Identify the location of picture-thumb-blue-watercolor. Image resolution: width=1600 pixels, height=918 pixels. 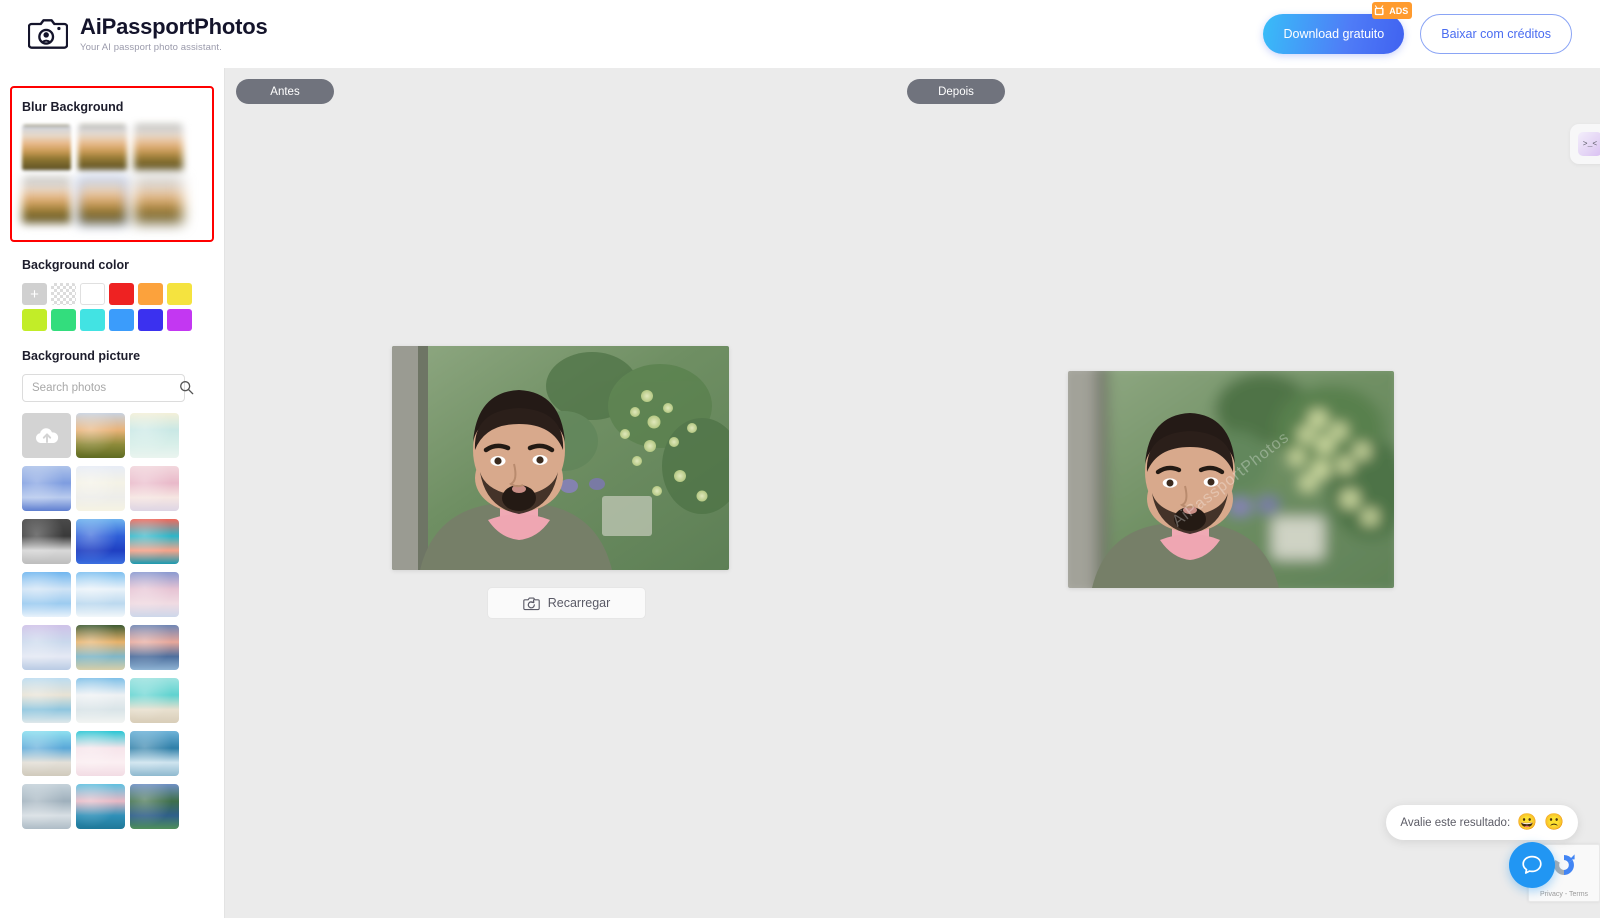
(46, 488).